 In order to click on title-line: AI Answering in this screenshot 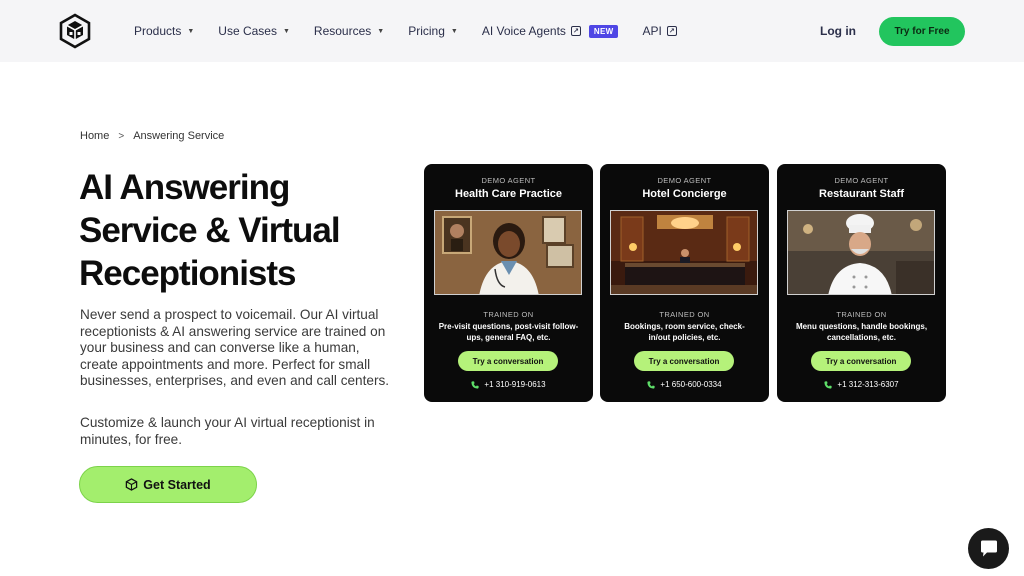, I will do `click(184, 187)`.